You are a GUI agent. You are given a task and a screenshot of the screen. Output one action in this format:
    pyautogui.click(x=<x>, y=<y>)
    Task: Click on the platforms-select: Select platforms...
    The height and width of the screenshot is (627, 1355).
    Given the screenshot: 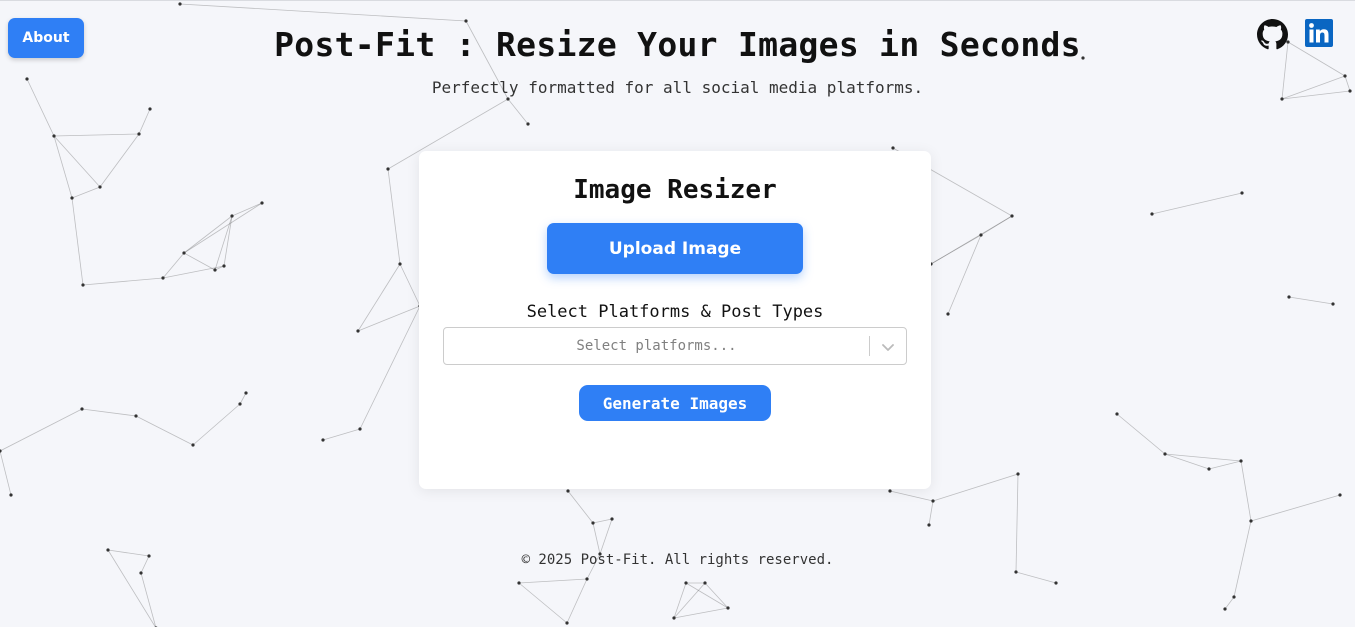 What is the action you would take?
    pyautogui.click(x=675, y=346)
    